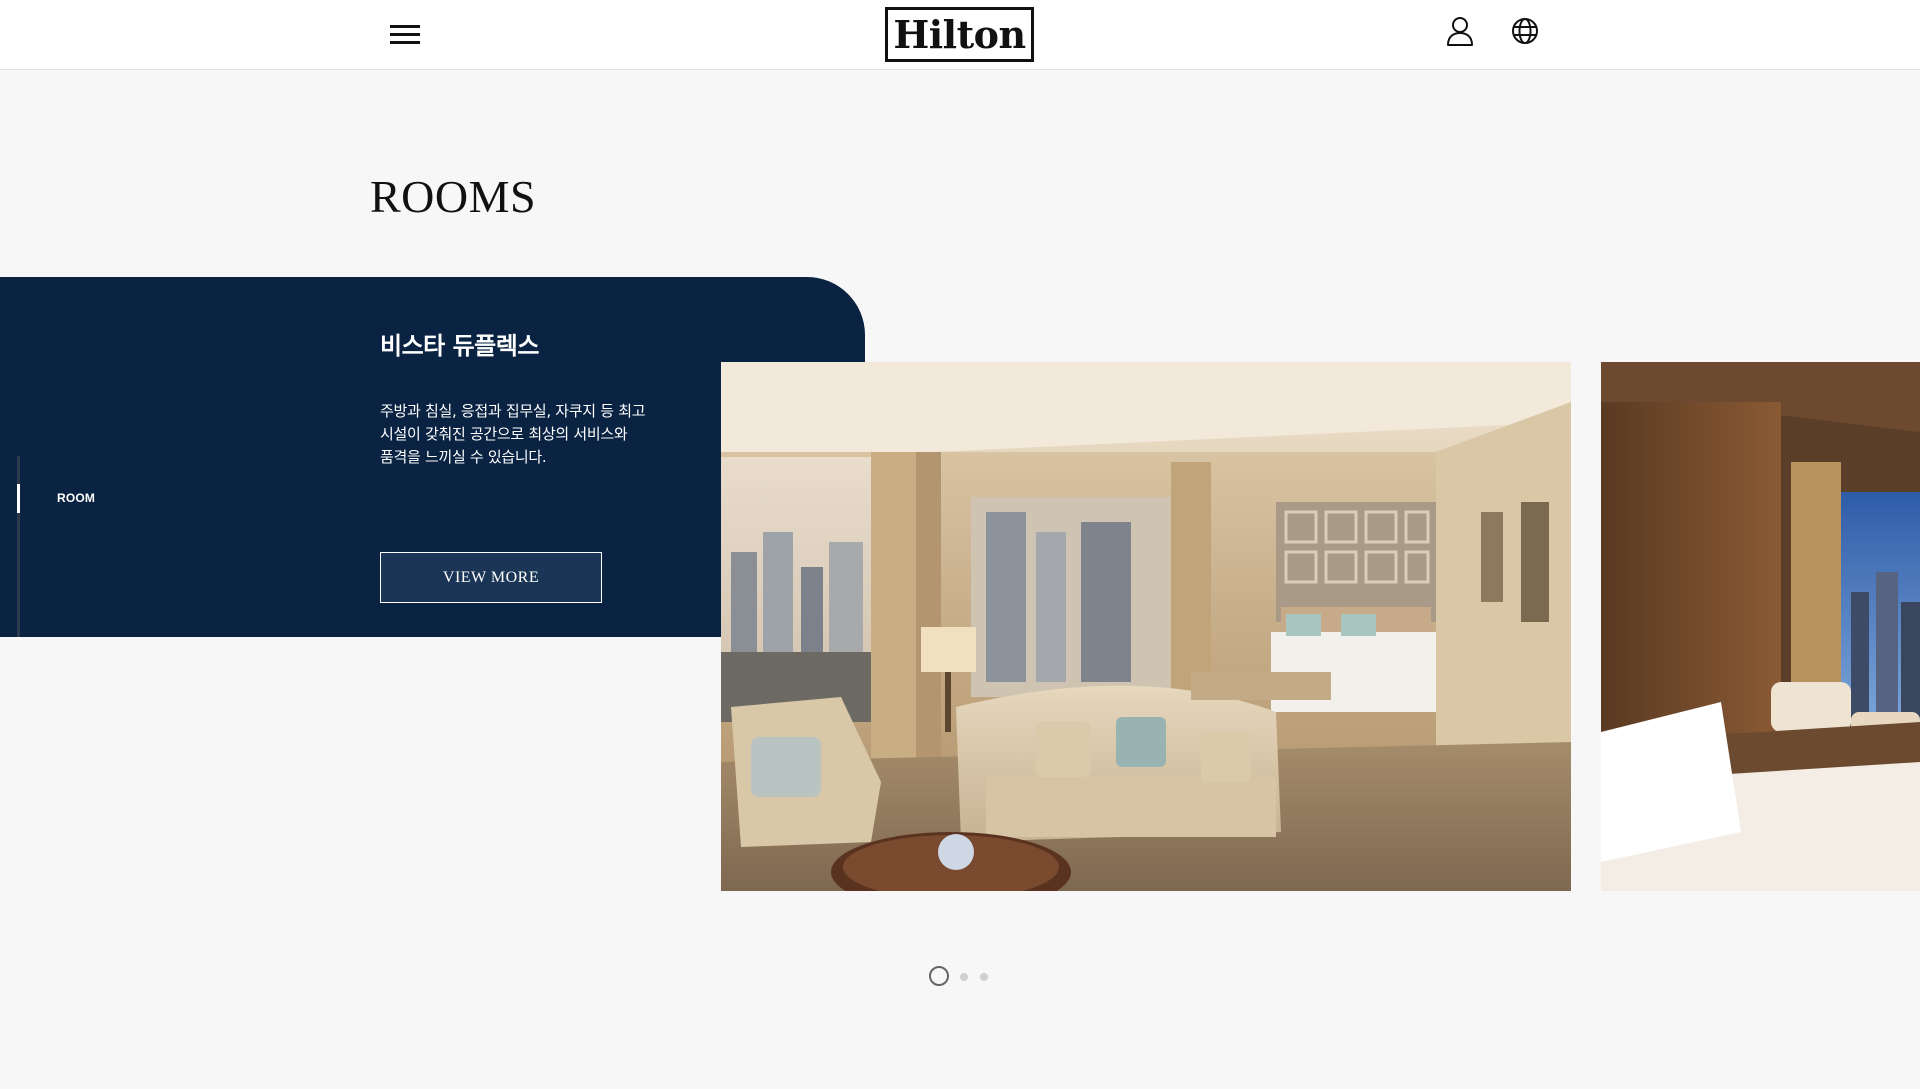 This screenshot has height=1089, width=1920. What do you see at coordinates (459, 346) in the screenshot?
I see `room-title: 비스타 듀플렉스` at bounding box center [459, 346].